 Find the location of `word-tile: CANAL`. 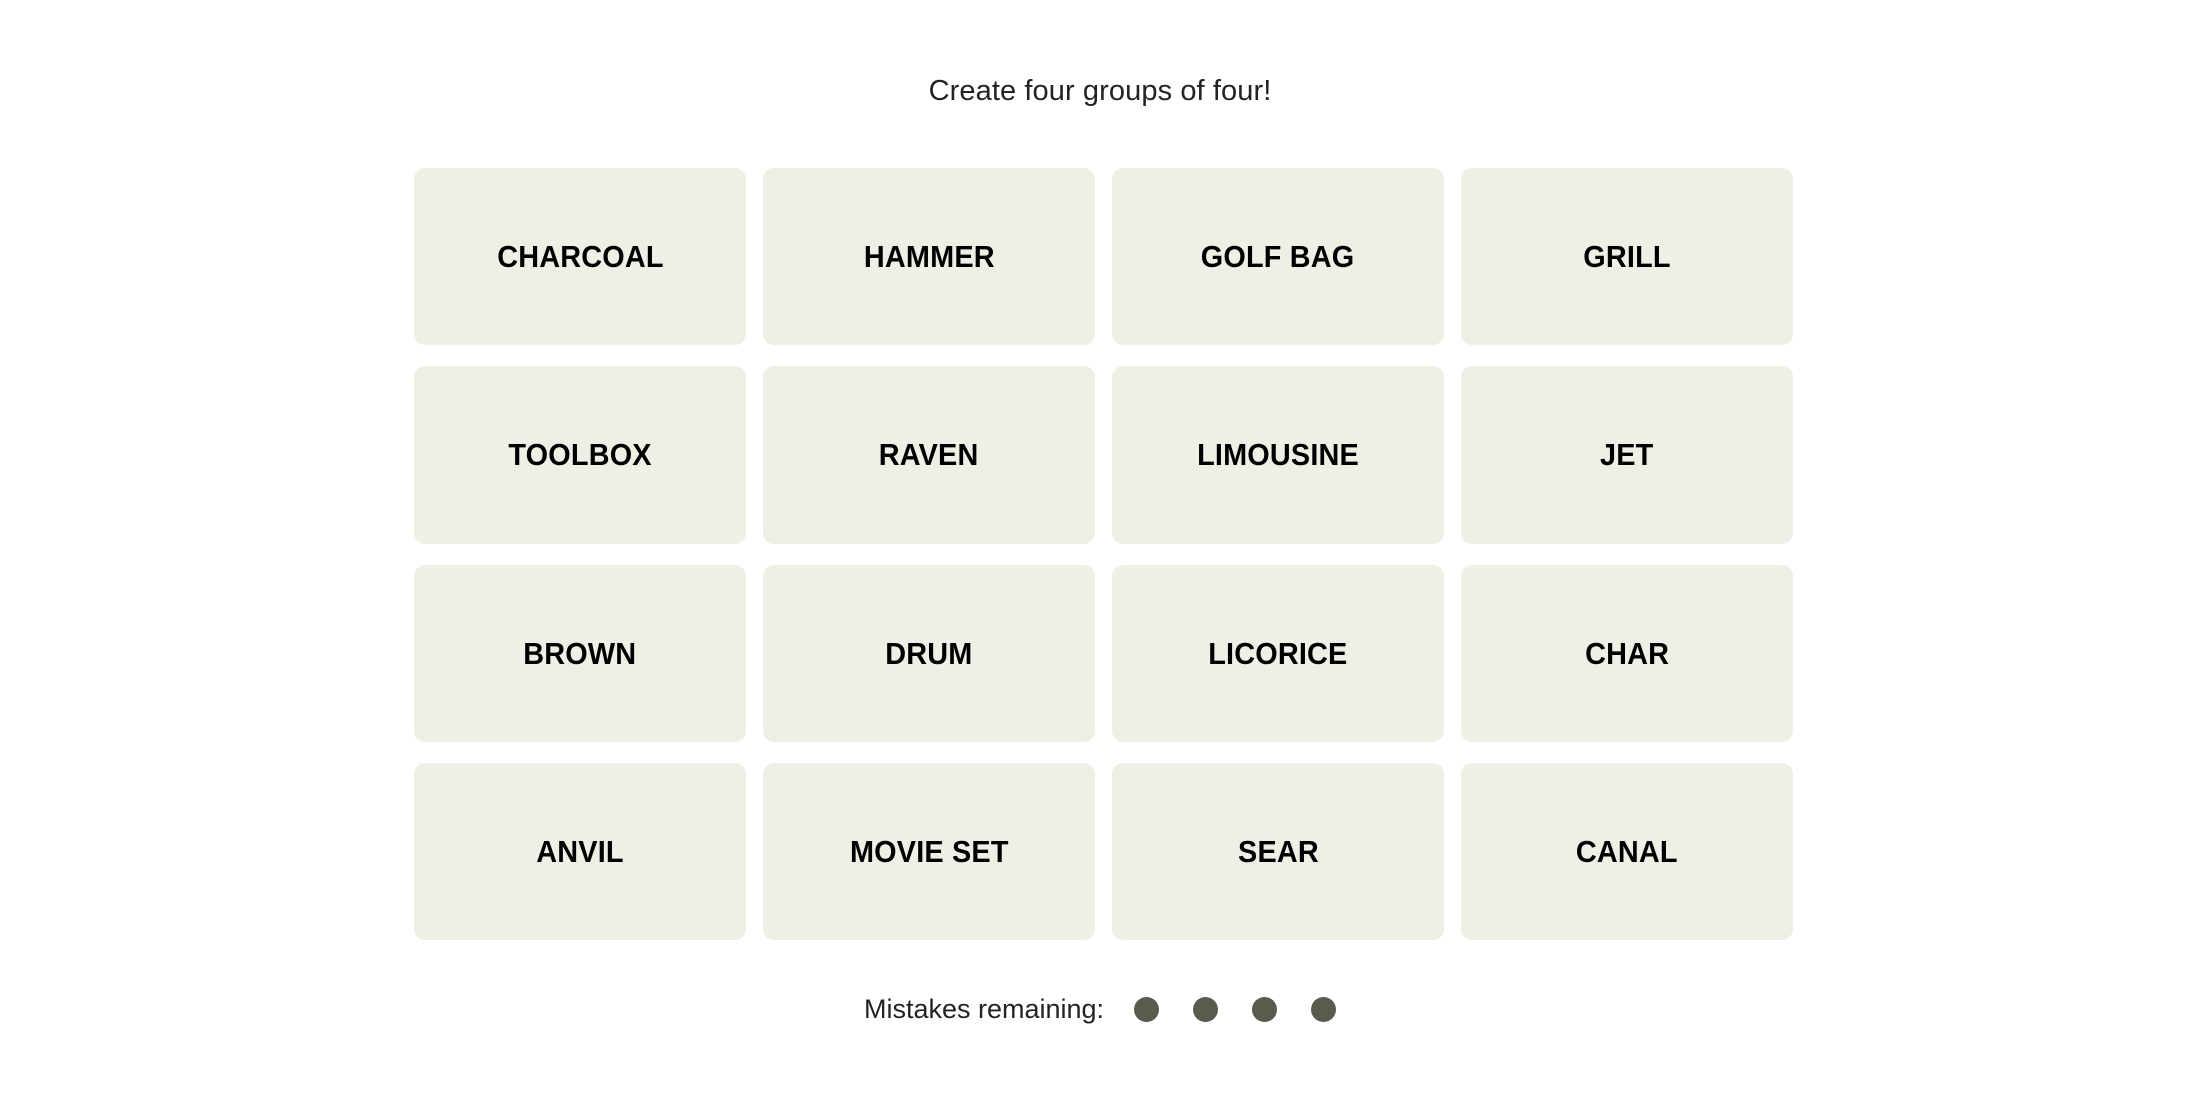

word-tile: CANAL is located at coordinates (1627, 851).